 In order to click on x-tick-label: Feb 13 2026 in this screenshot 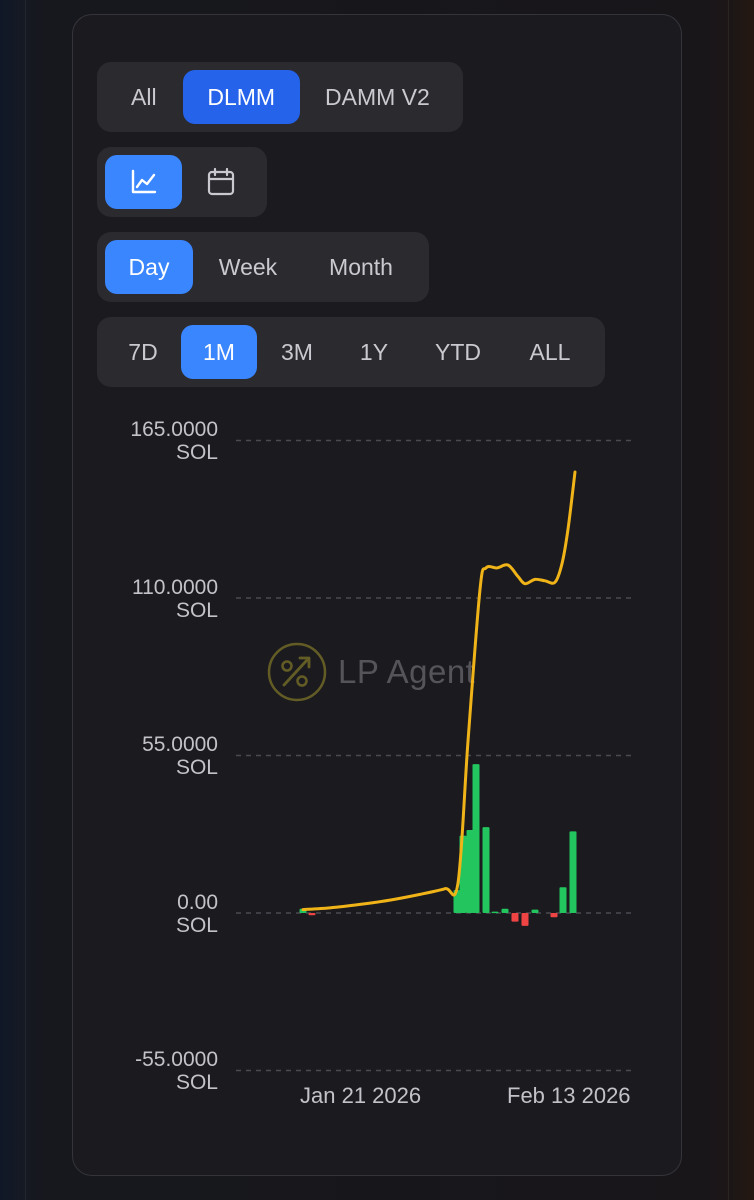, I will do `click(569, 1095)`.